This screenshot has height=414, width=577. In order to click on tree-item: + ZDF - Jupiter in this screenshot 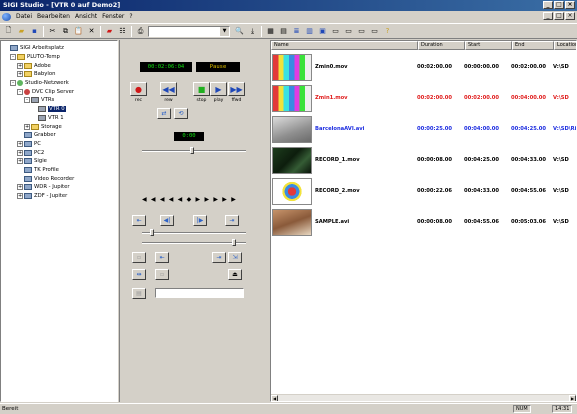, I will do `click(59, 196)`.